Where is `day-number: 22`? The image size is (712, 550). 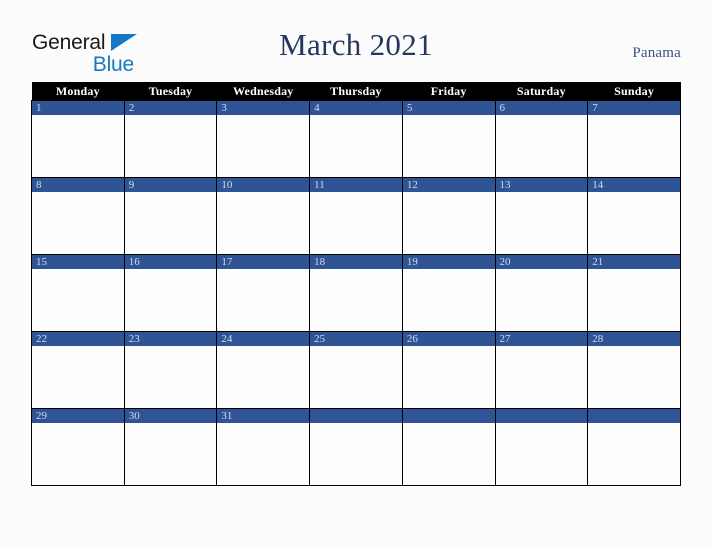
day-number: 22 is located at coordinates (78, 339).